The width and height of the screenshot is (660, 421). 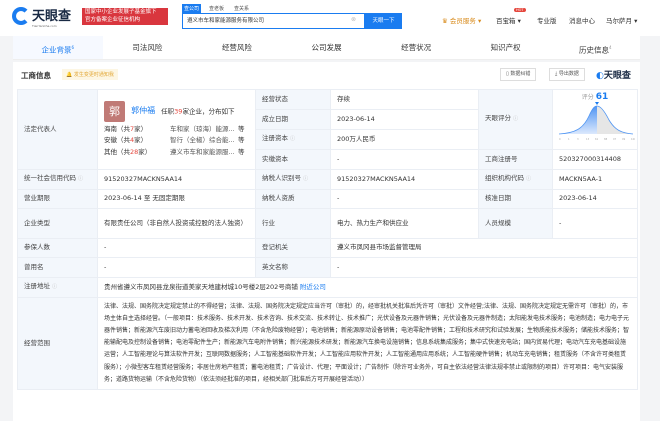 What do you see at coordinates (520, 10) in the screenshot?
I see `hot-badge: HOT` at bounding box center [520, 10].